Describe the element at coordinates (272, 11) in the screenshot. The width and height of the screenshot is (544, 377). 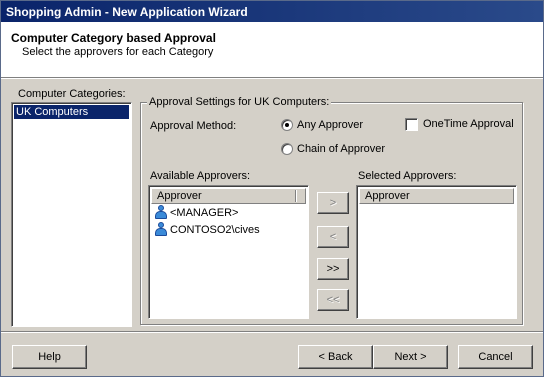
I see `title-bar: Shopping Admin - New Application Wizard` at that location.